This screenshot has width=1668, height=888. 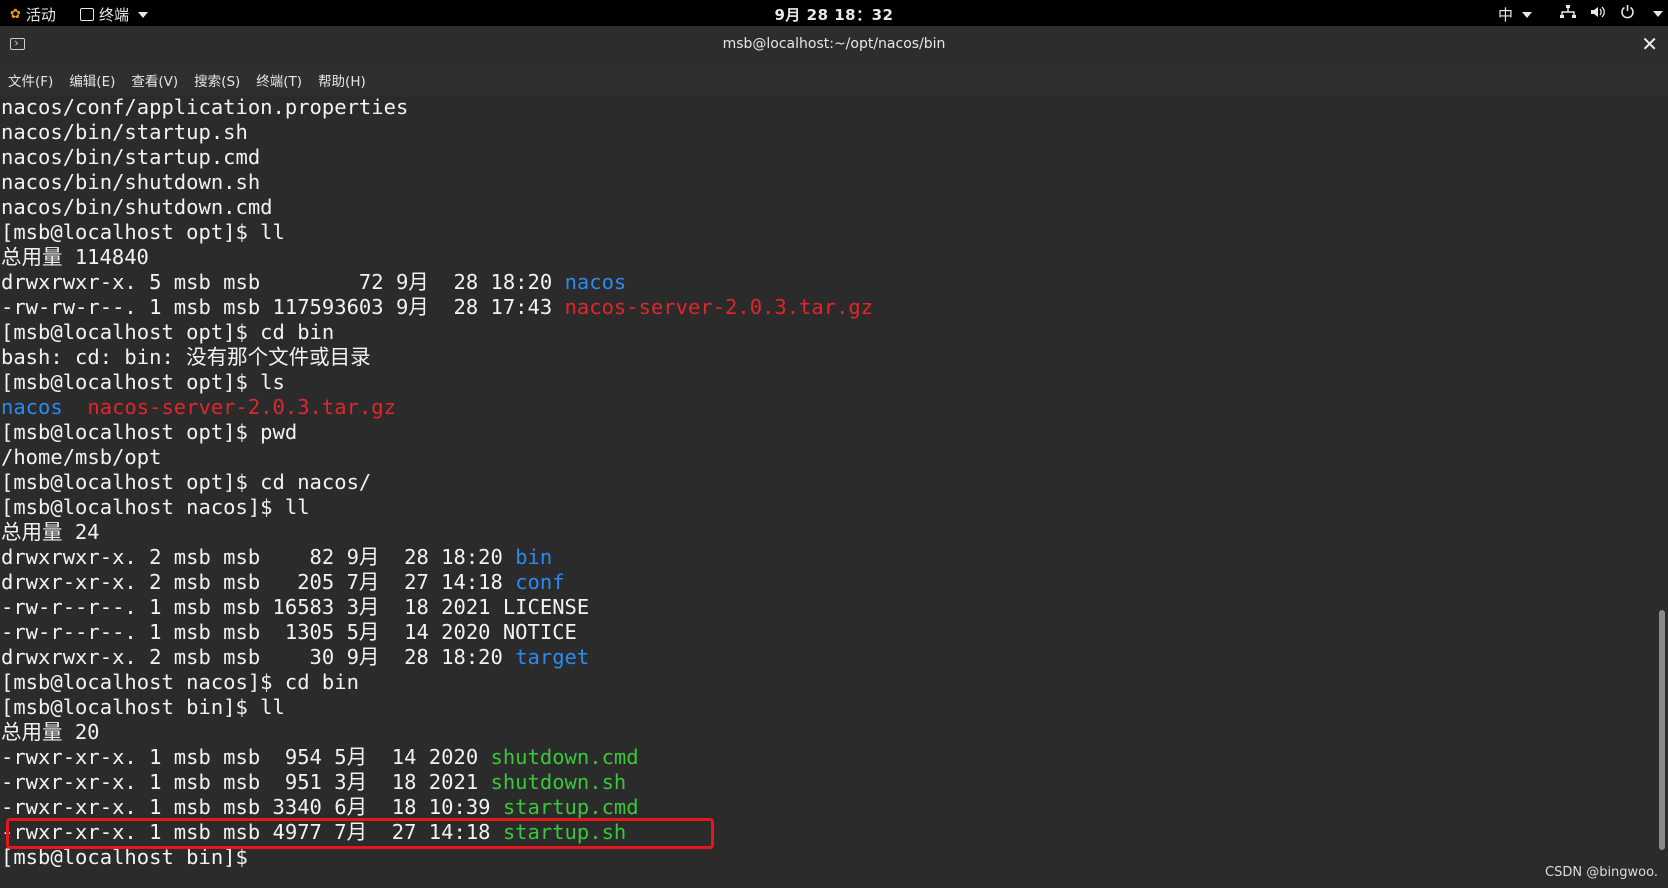 What do you see at coordinates (1601, 872) in the screenshot?
I see `watermark: CSDN @bingwoo.` at bounding box center [1601, 872].